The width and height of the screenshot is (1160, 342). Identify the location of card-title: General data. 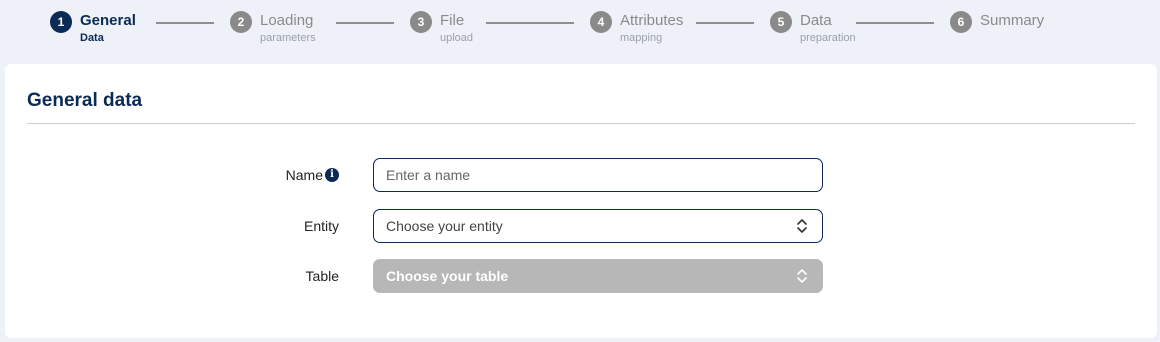
(85, 100).